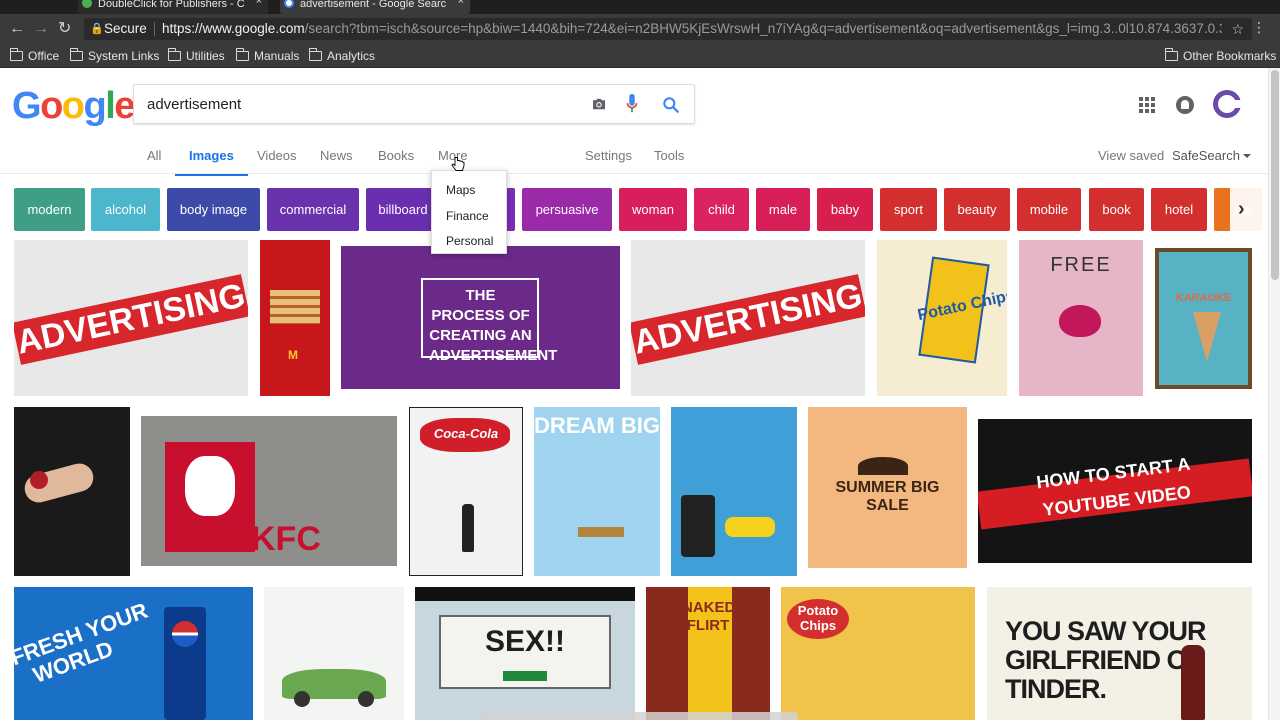 Image resolution: width=1280 pixels, height=720 pixels. I want to click on image-result: YOU SAW YOUR GIRLFRIEND ON TINDER., so click(1119, 653).